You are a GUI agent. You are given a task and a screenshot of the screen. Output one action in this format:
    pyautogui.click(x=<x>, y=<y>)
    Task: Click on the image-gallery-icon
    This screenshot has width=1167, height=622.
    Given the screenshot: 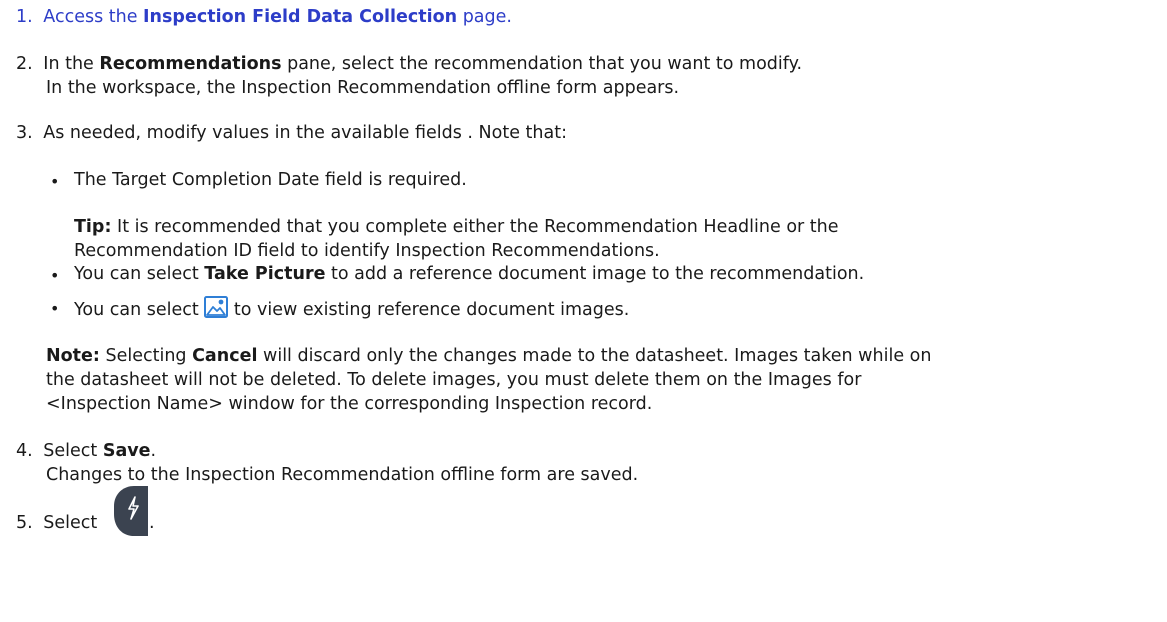 What is the action you would take?
    pyautogui.click(x=216, y=310)
    